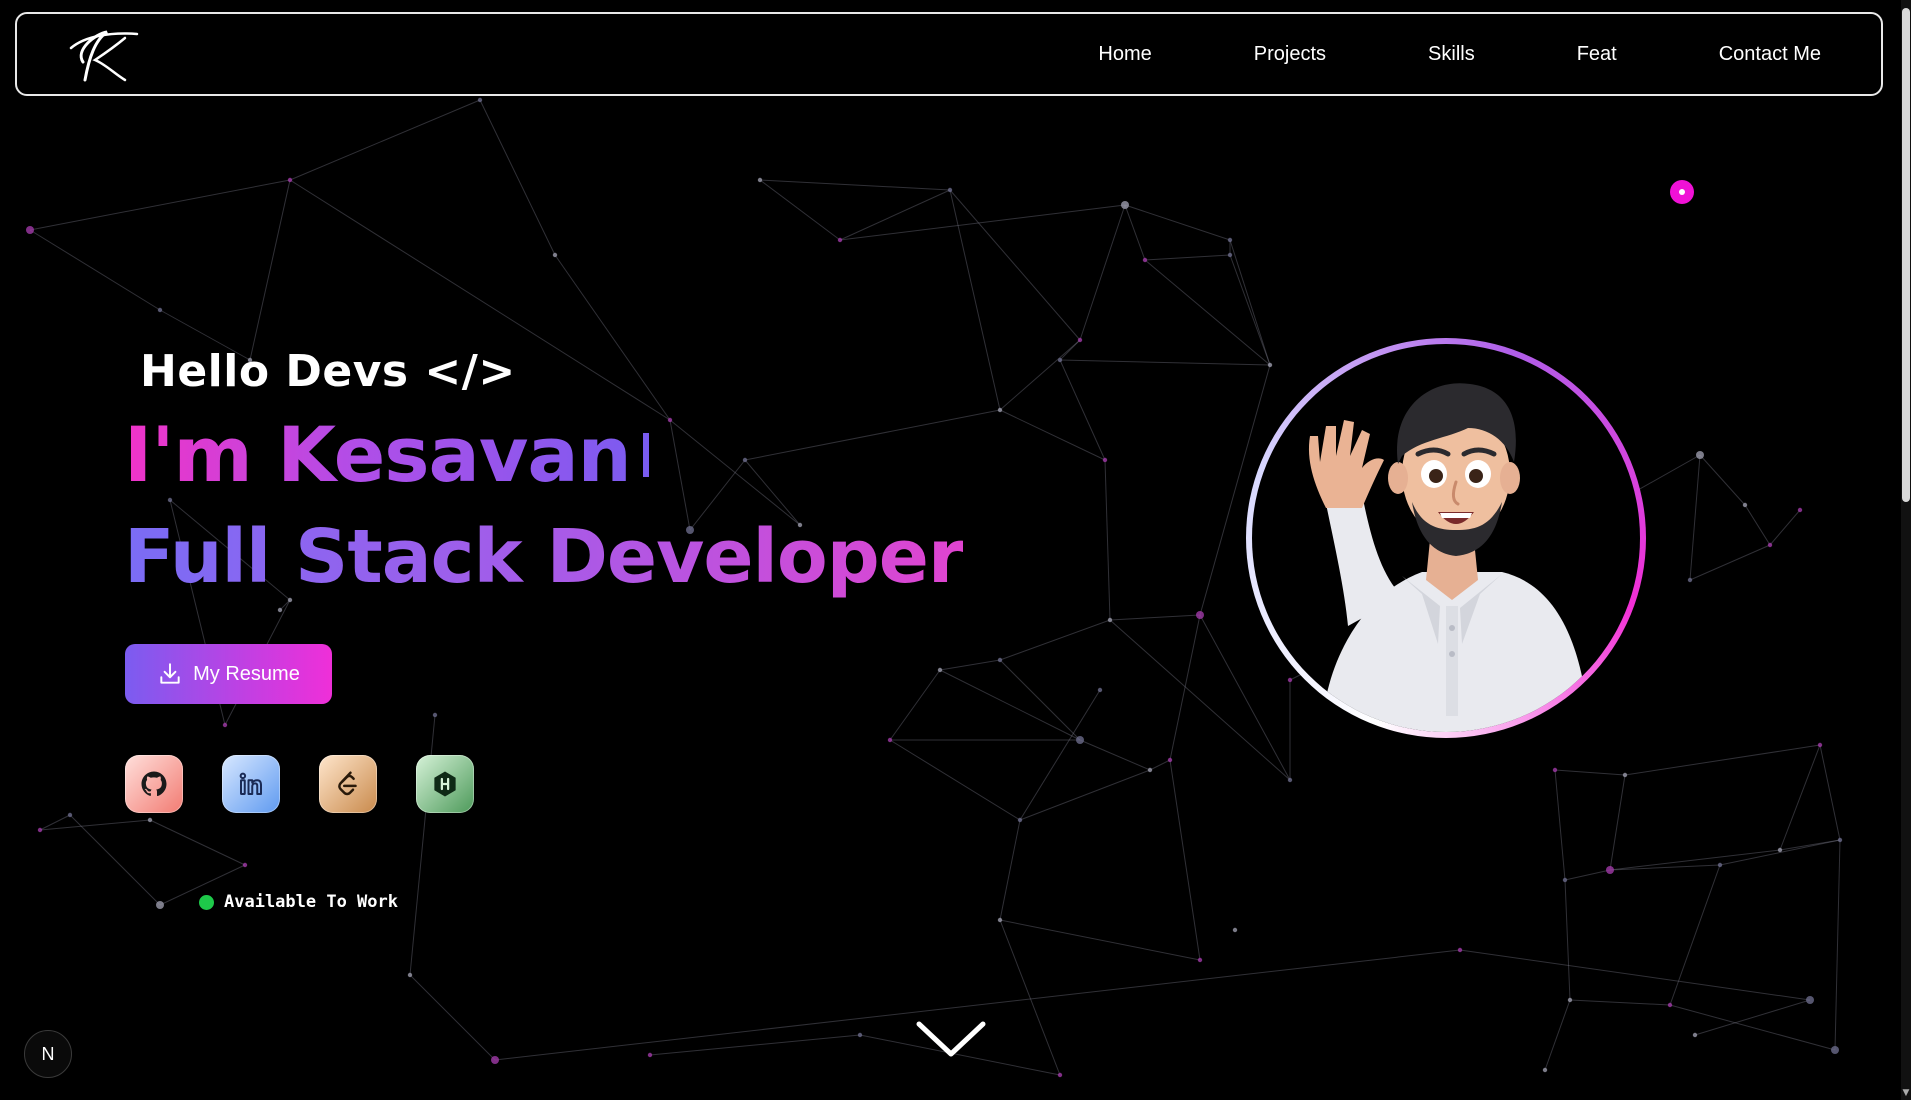  Describe the element at coordinates (1597, 54) in the screenshot. I see `nav-link-feat: Feat` at that location.